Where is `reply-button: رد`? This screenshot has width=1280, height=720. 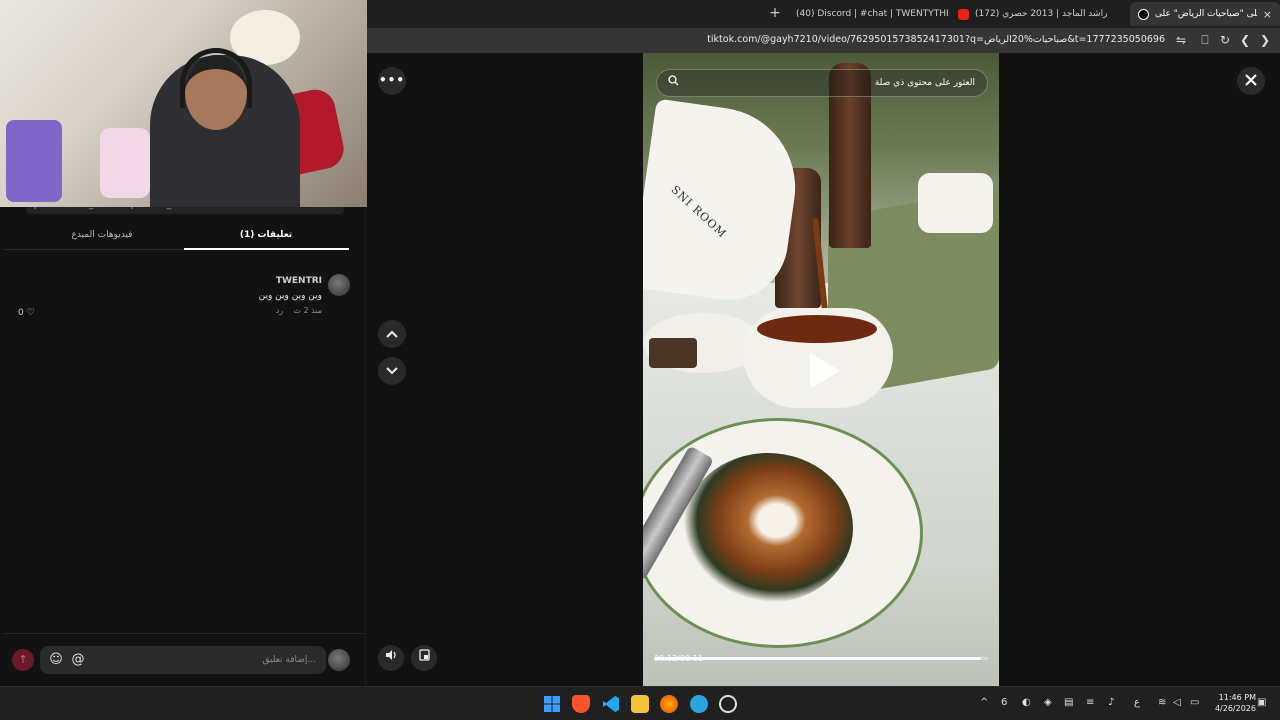
reply-button: رد is located at coordinates (279, 310).